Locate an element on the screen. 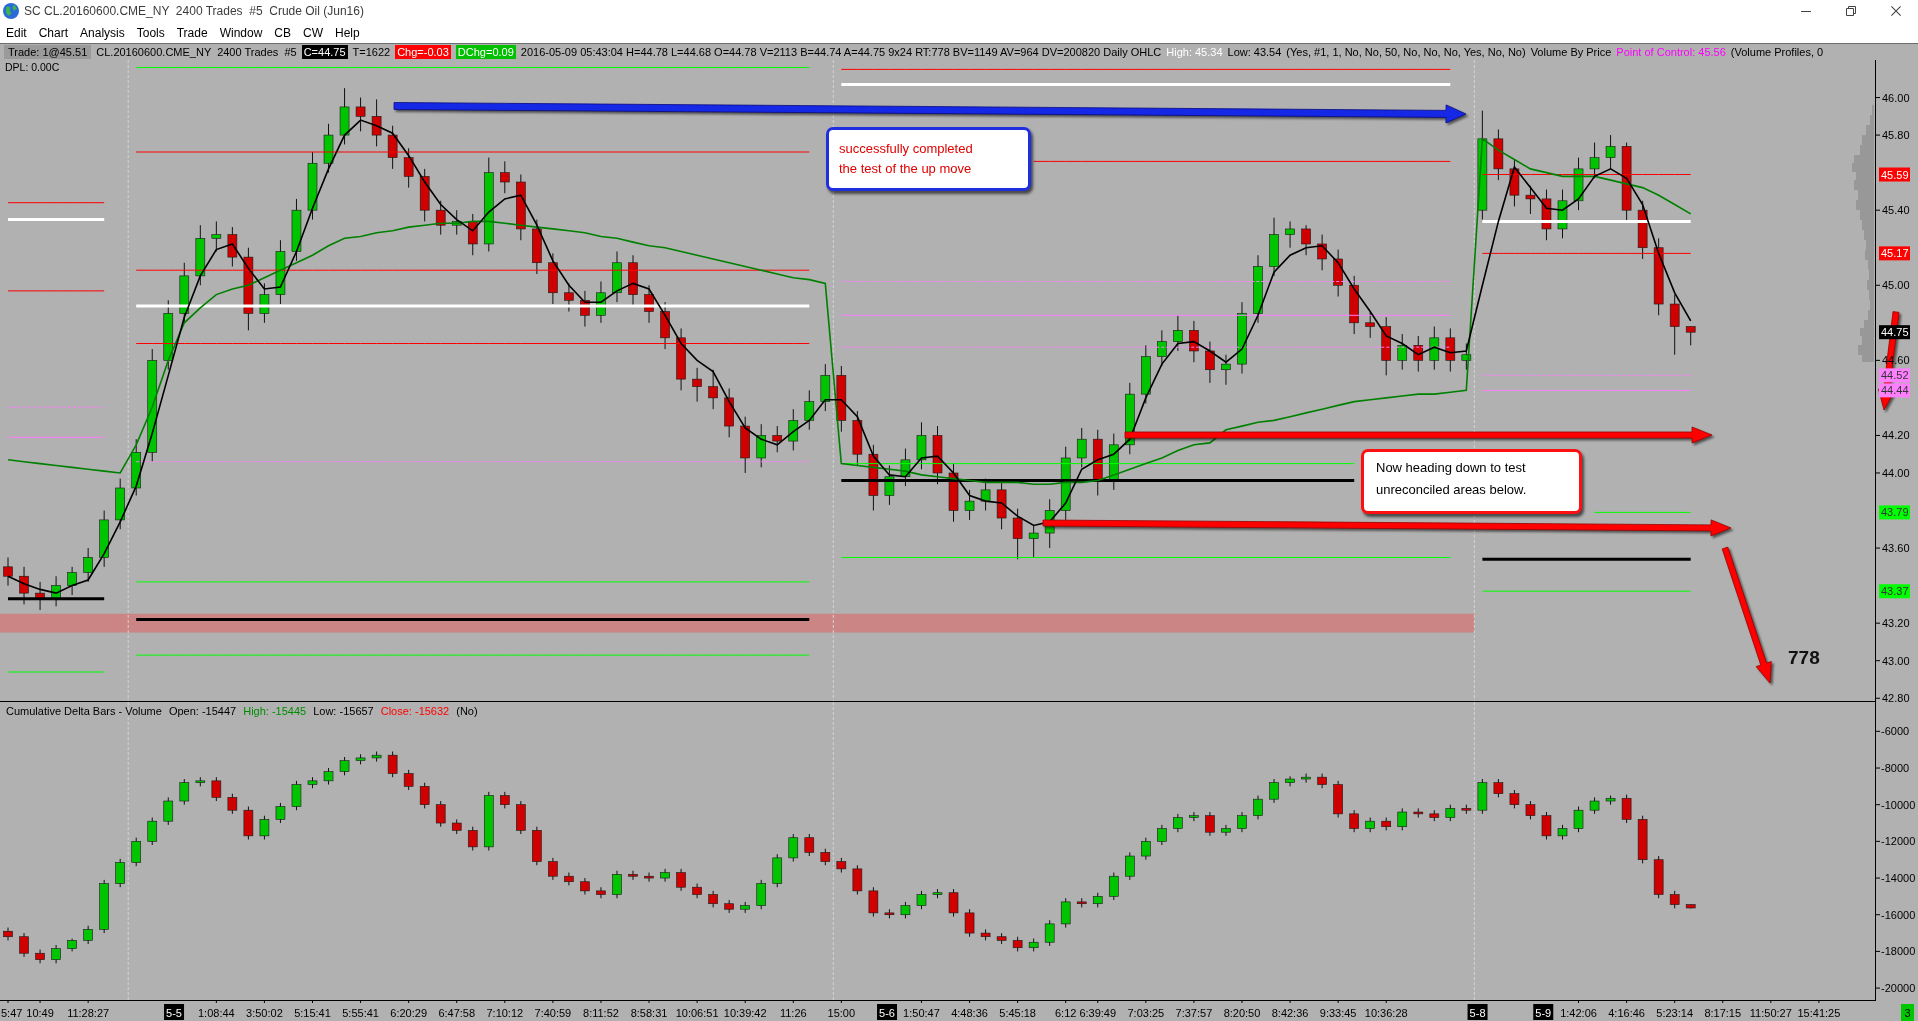  time-label: 8:58:31 is located at coordinates (649, 1012).